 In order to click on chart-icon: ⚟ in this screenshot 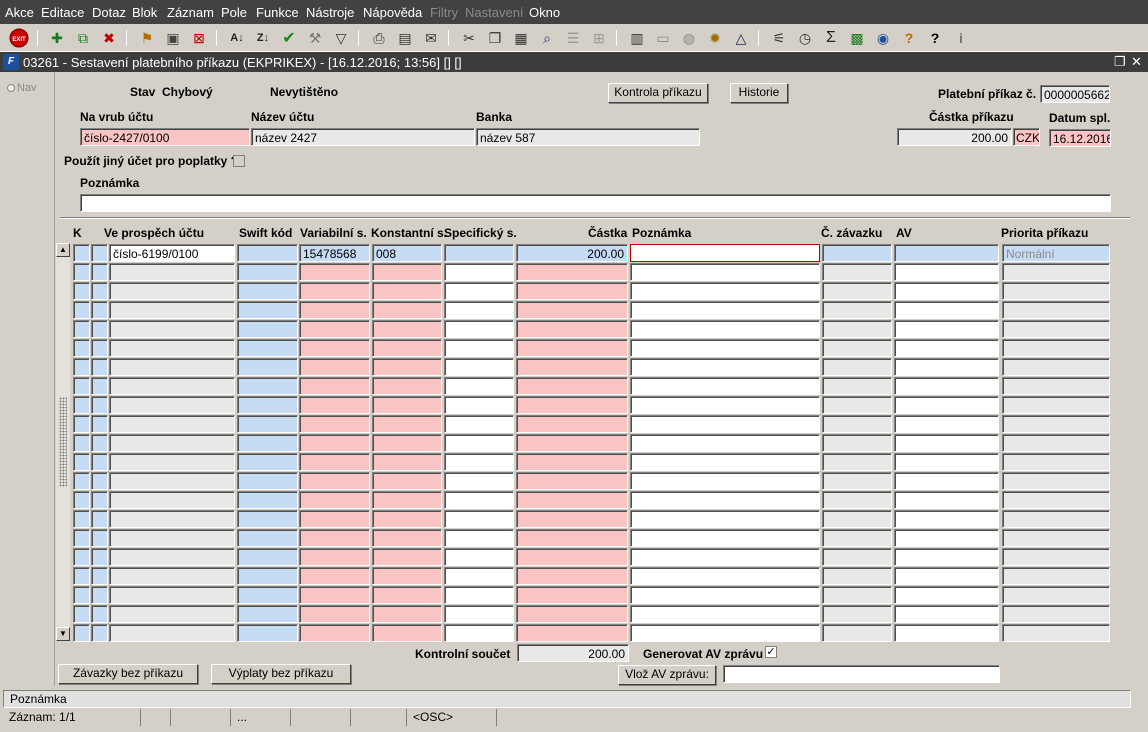, I will do `click(779, 38)`.